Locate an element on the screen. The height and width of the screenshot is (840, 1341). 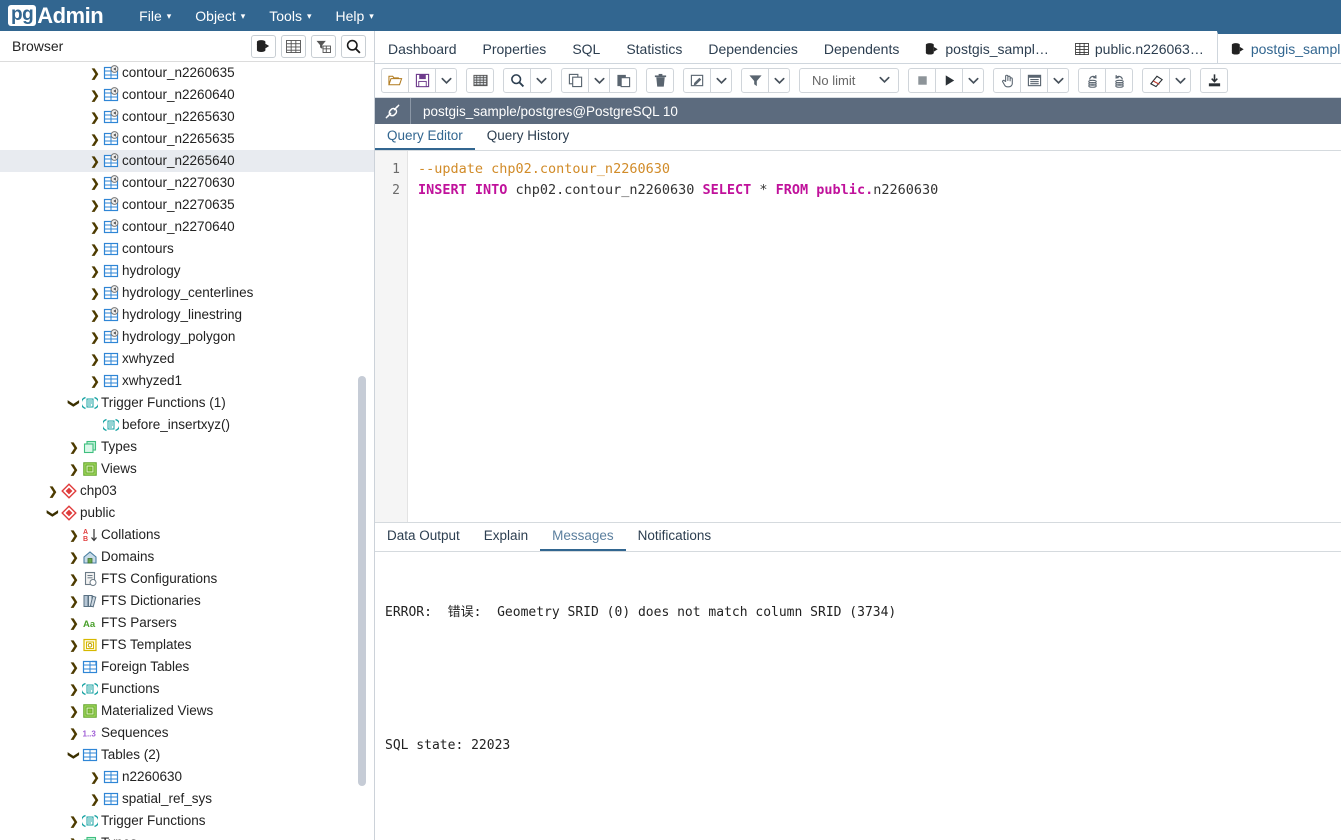
edit-grid-button is located at coordinates (480, 80).